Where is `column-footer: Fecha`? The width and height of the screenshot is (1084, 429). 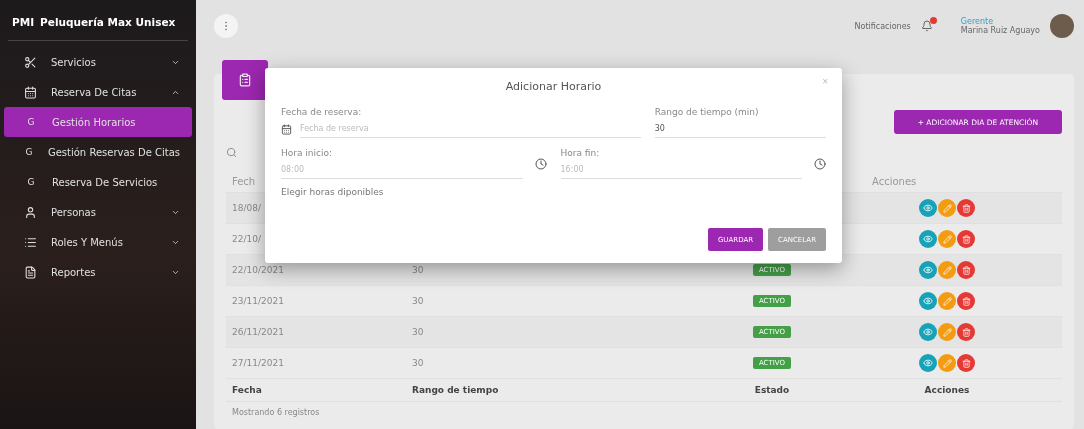 column-footer: Fecha is located at coordinates (316, 390).